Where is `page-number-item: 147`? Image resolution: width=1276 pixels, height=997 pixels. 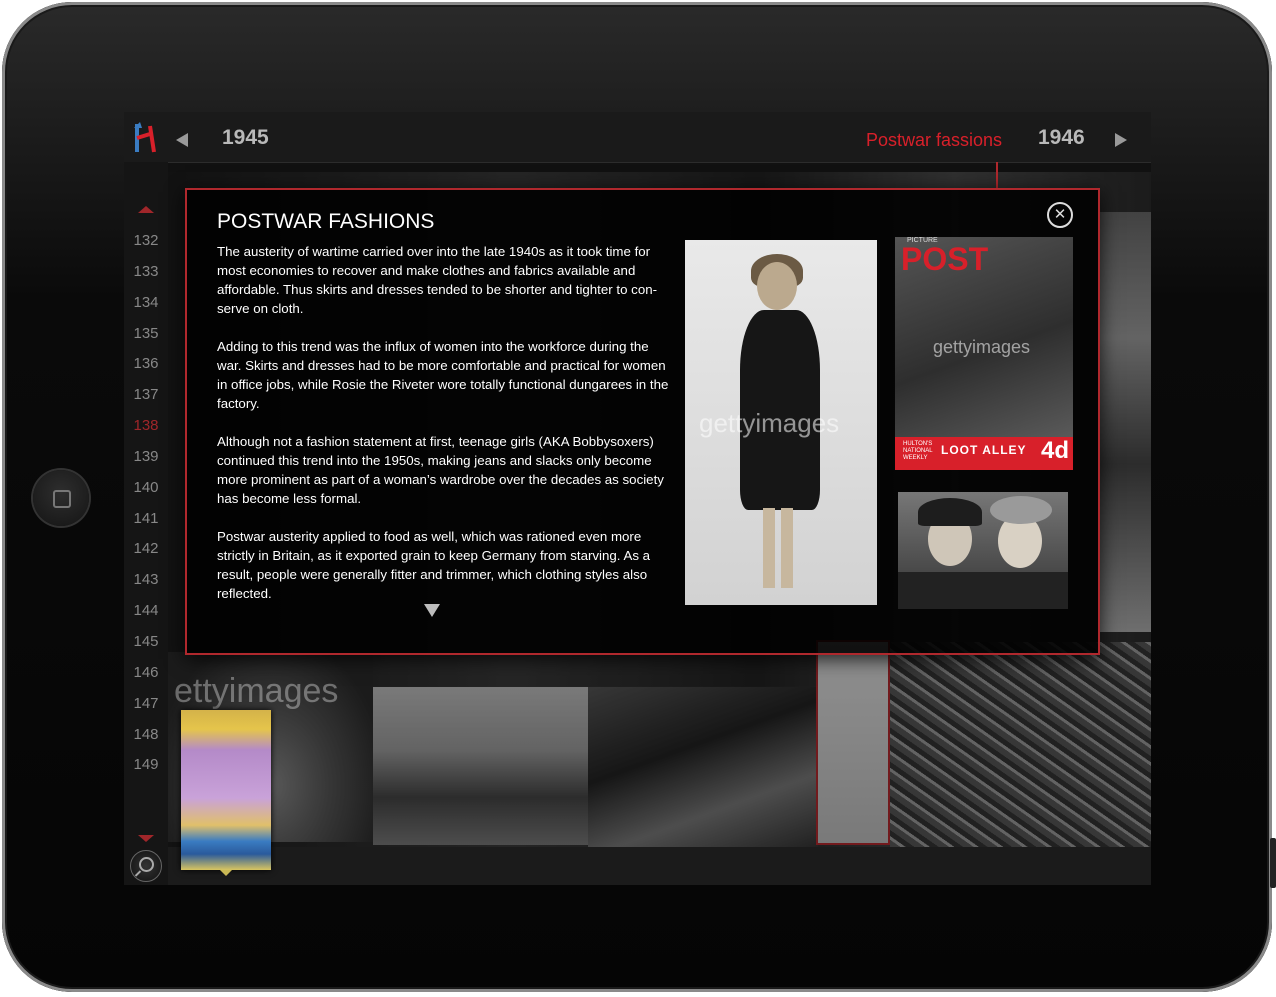 page-number-item: 147 is located at coordinates (146, 704).